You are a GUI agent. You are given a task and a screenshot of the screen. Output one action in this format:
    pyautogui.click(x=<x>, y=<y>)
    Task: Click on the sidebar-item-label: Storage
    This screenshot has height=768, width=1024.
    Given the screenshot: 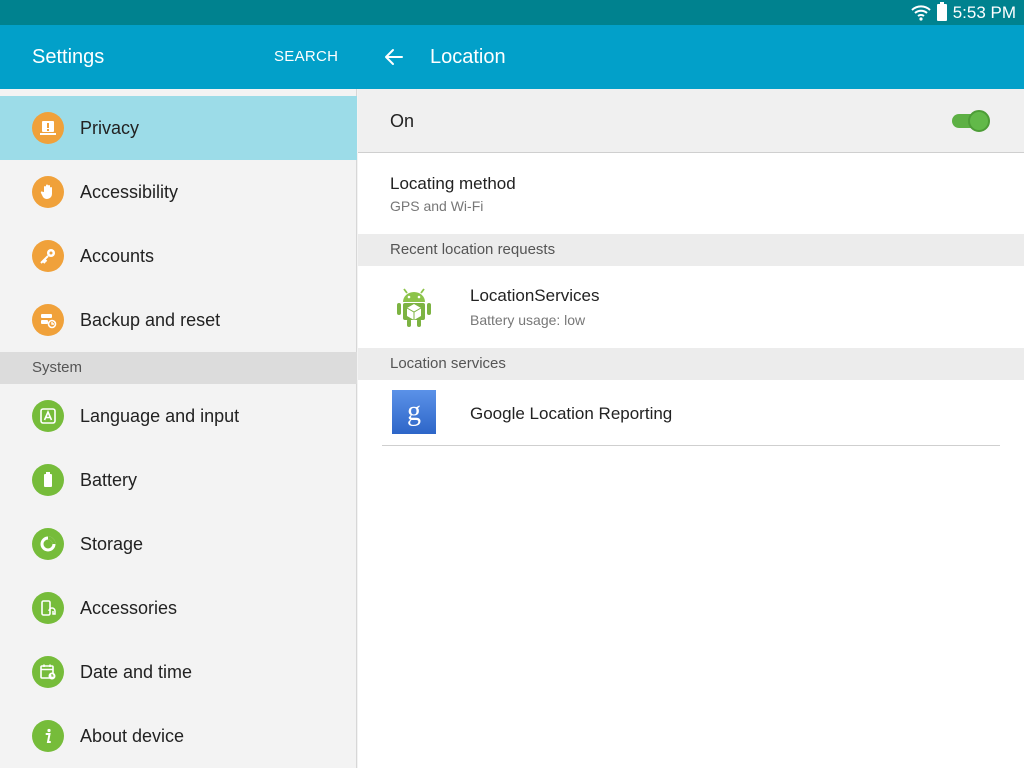 What is the action you would take?
    pyautogui.click(x=112, y=544)
    